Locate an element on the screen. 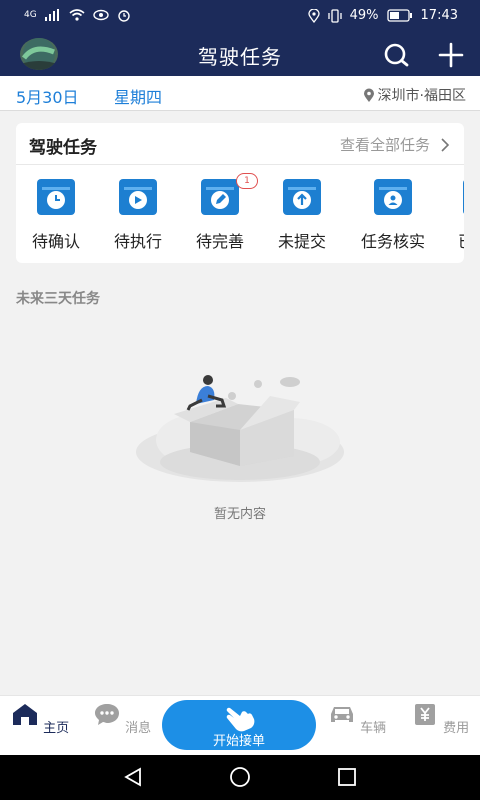 The image size is (480, 800). system-navigation-bar is located at coordinates (240, 777).